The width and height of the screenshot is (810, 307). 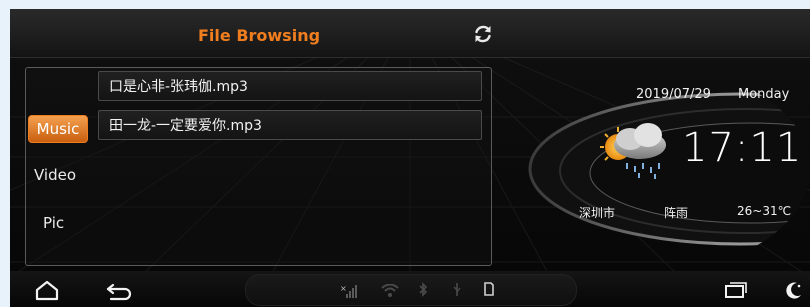 I want to click on status-bar, so click(x=411, y=290).